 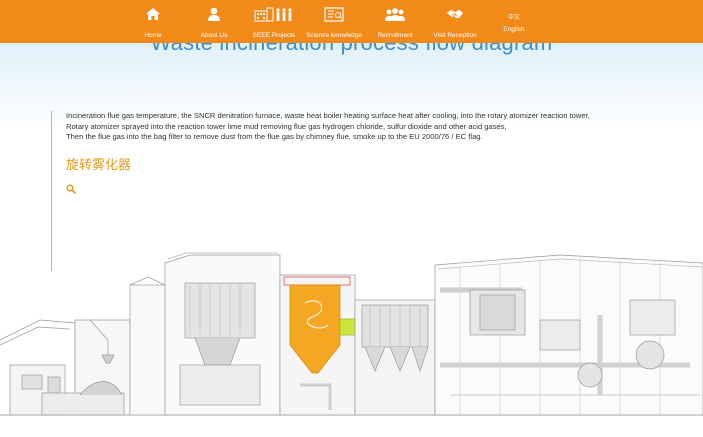 I want to click on lang-english-link: English, so click(x=514, y=29).